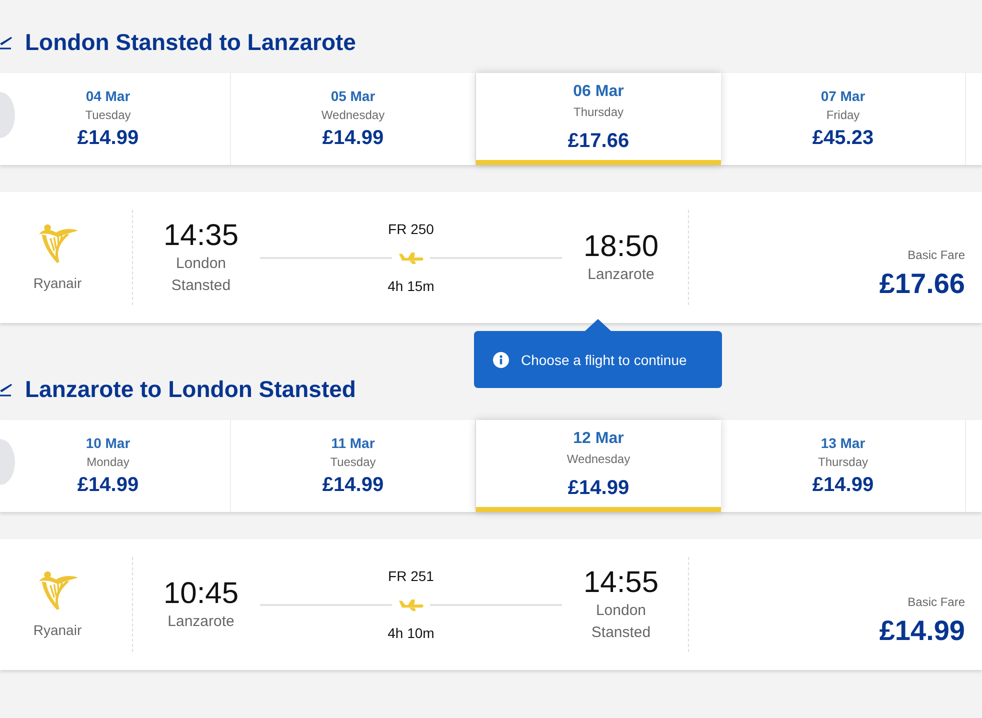 Image resolution: width=982 pixels, height=718 pixels. Describe the element at coordinates (621, 247) in the screenshot. I see `arrival-time: 18:50` at that location.